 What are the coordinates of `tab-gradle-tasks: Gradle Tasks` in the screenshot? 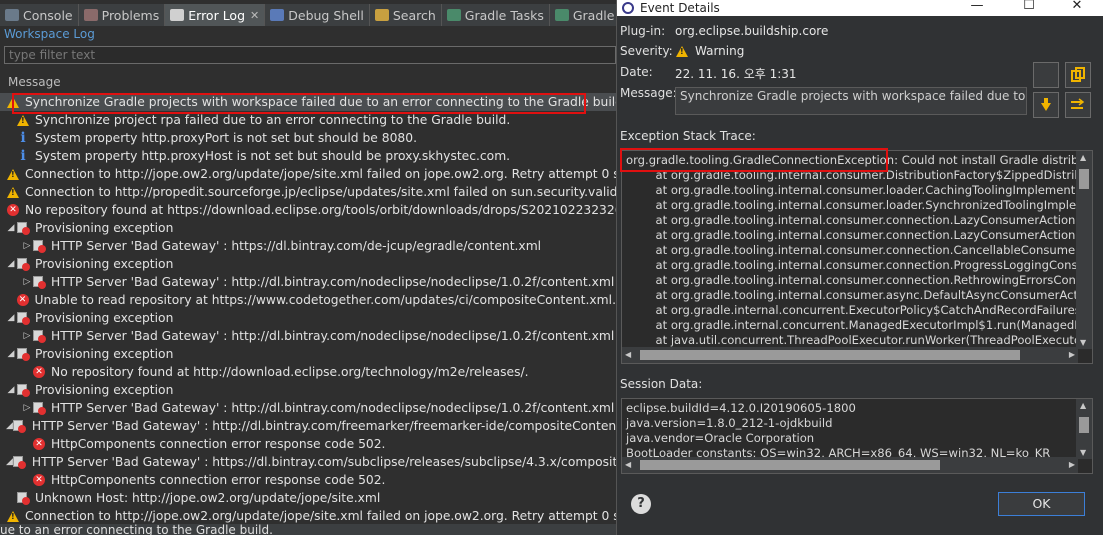 It's located at (496, 15).